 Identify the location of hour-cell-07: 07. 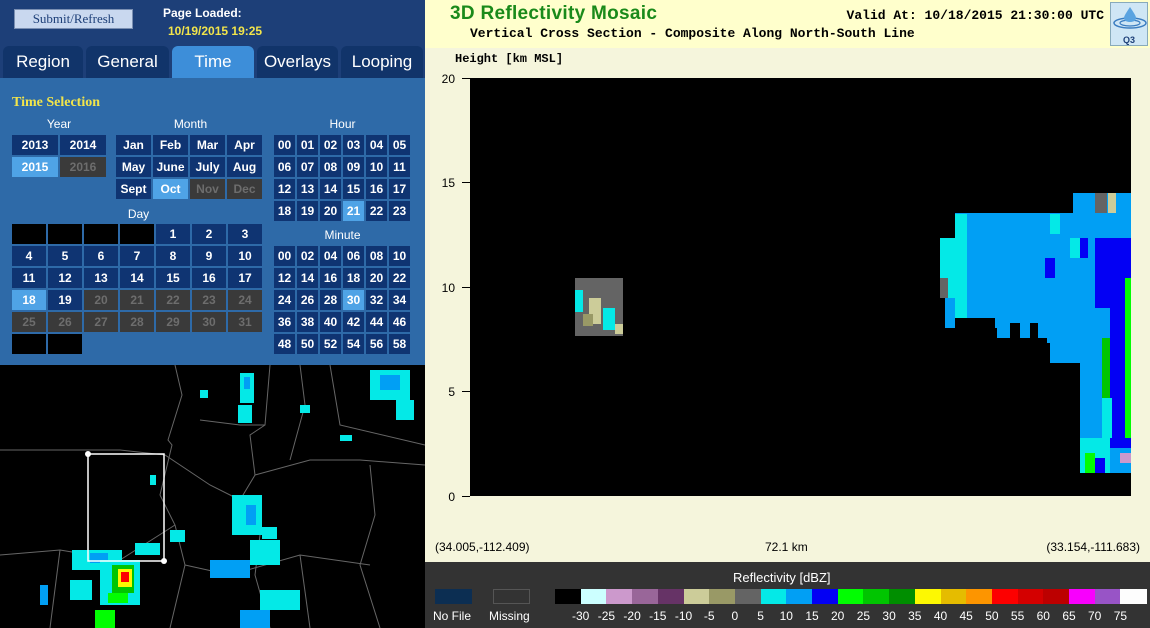
(307, 167).